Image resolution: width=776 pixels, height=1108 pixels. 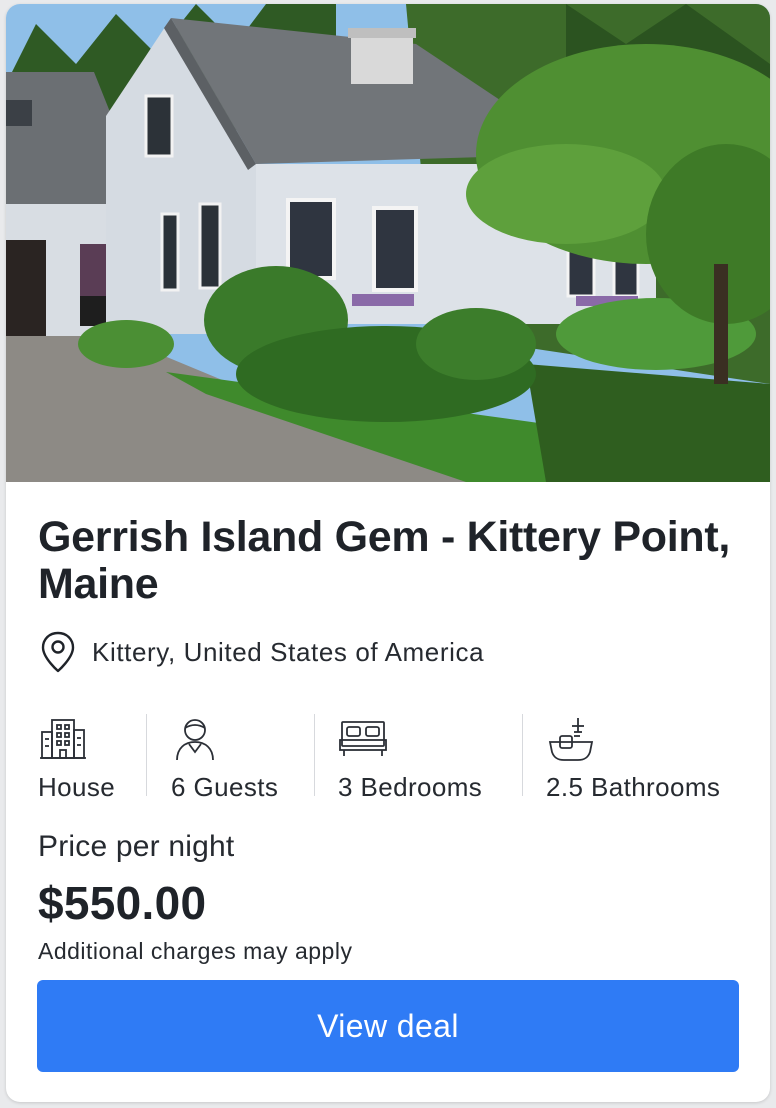 What do you see at coordinates (136, 846) in the screenshot?
I see `price-label: Price per night` at bounding box center [136, 846].